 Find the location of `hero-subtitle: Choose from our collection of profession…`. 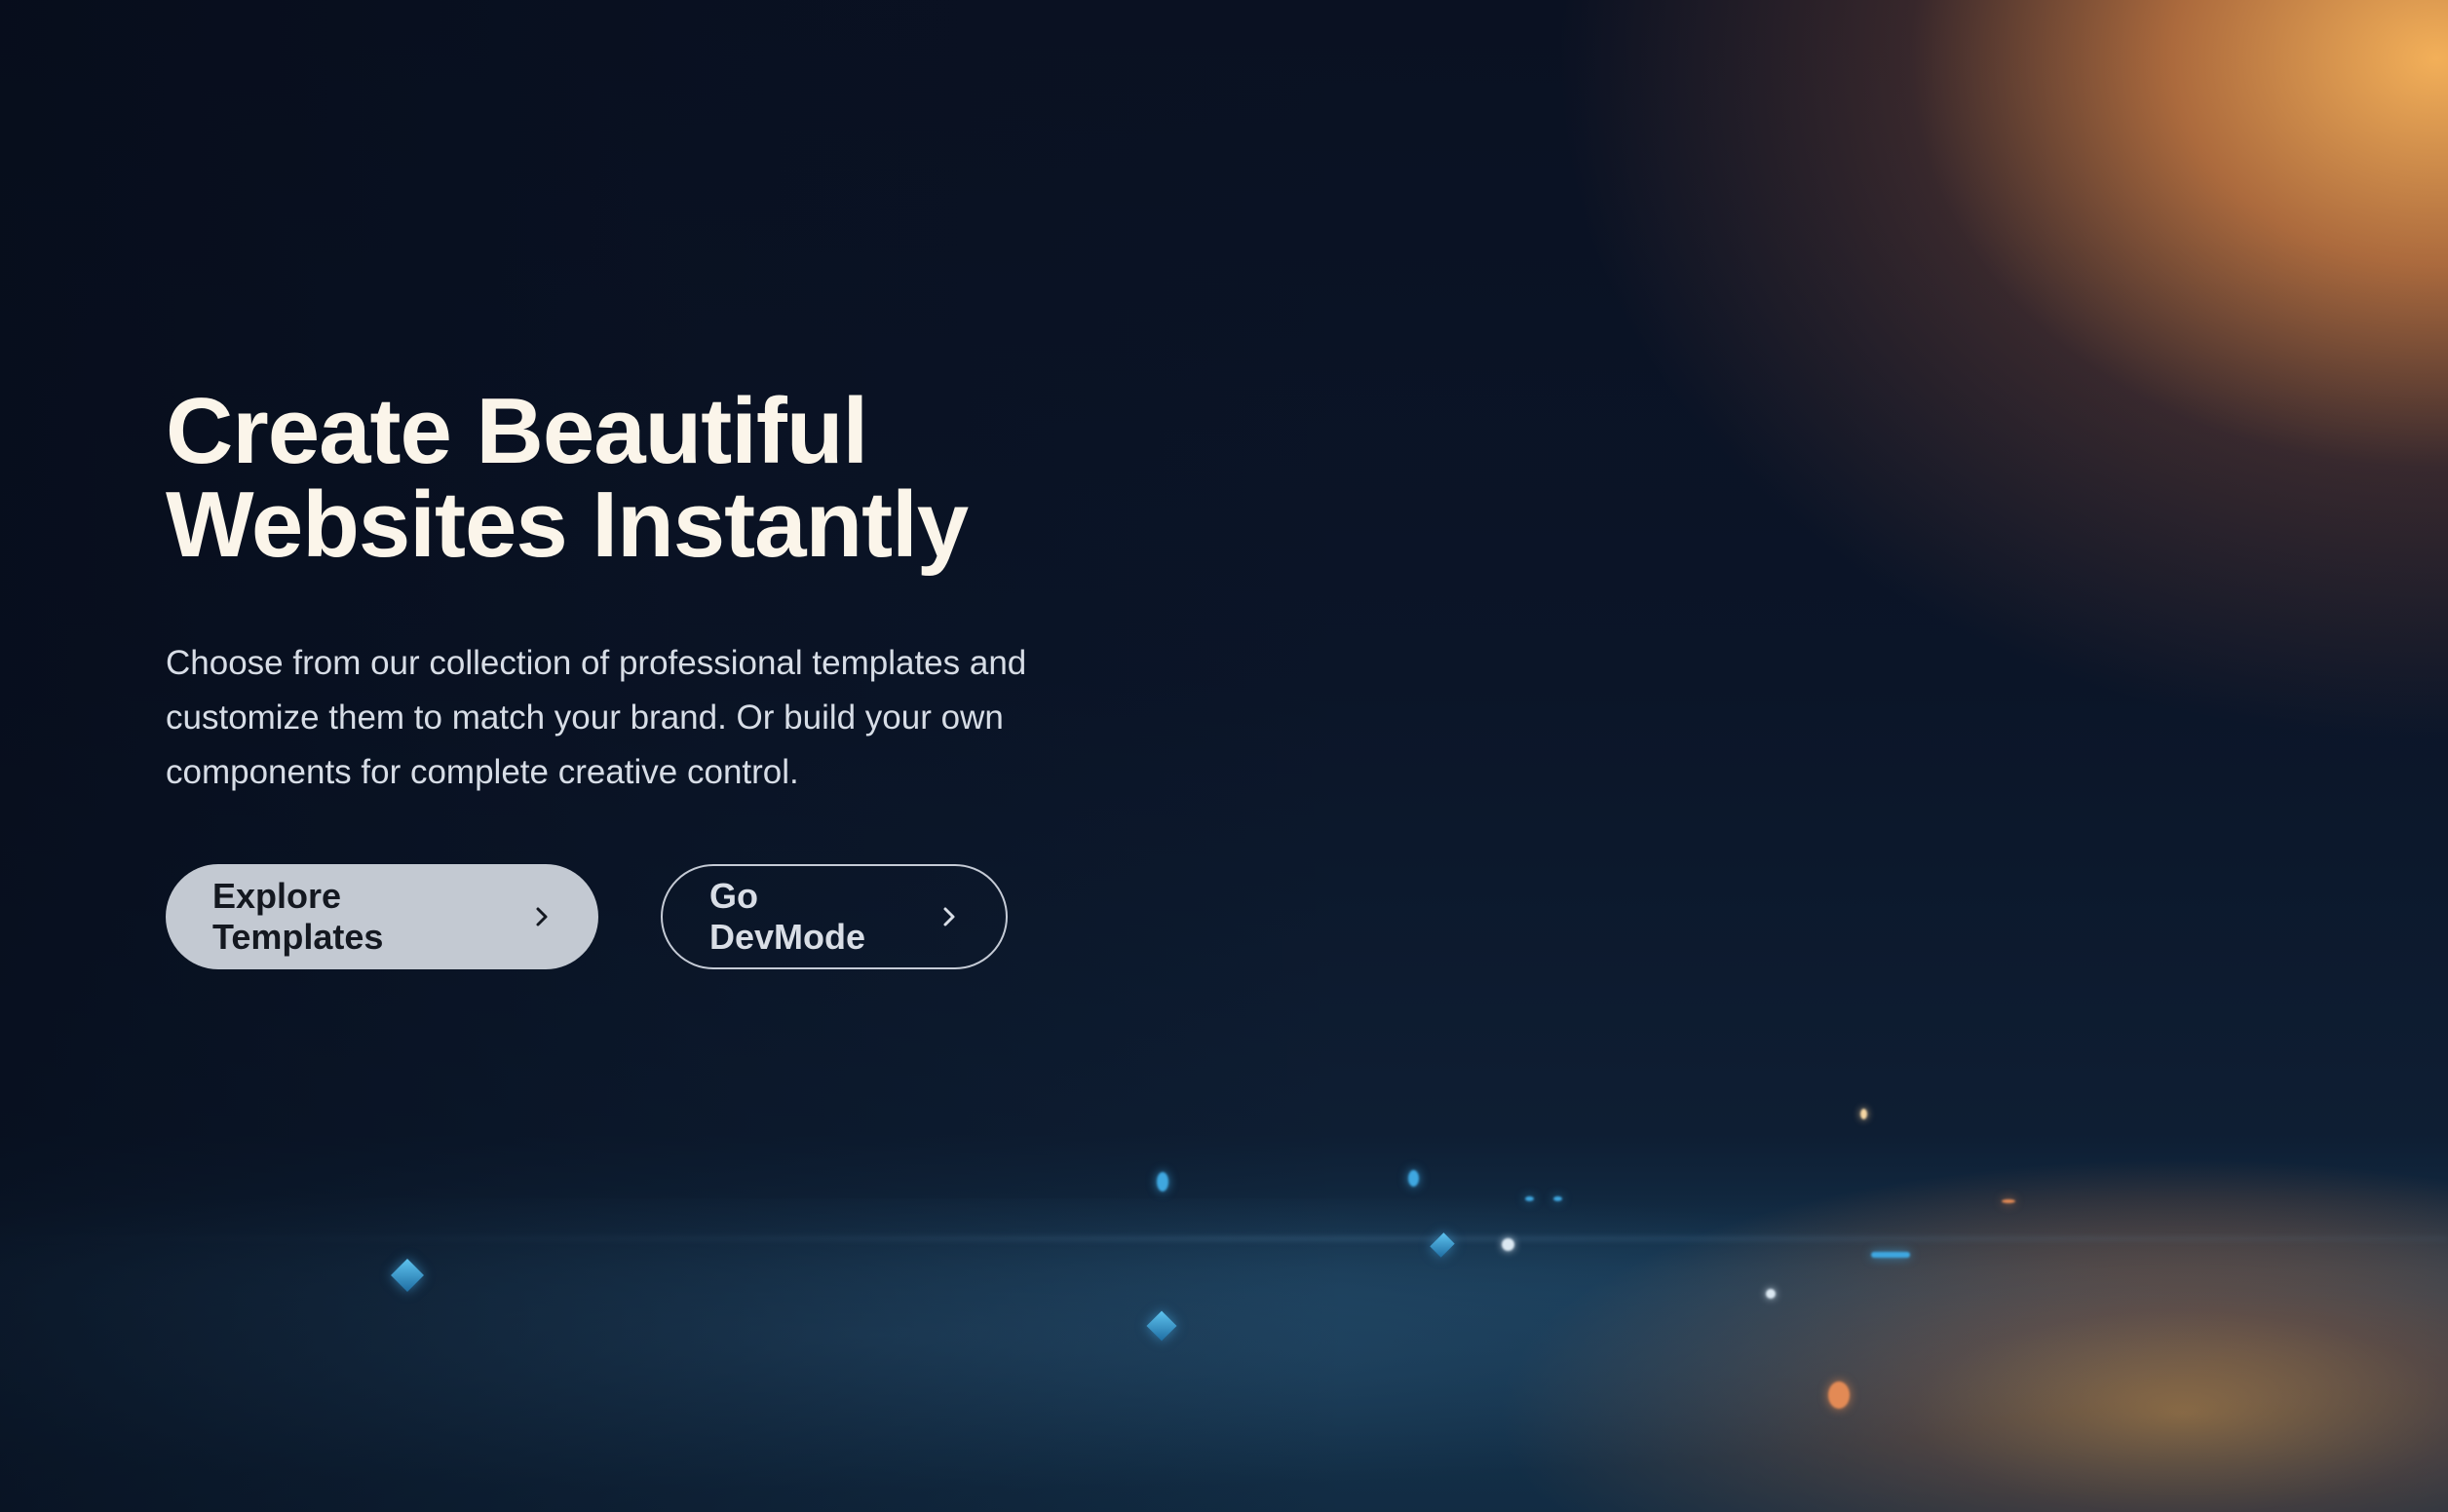

hero-subtitle: Choose from our collection of profession… is located at coordinates (633, 718).